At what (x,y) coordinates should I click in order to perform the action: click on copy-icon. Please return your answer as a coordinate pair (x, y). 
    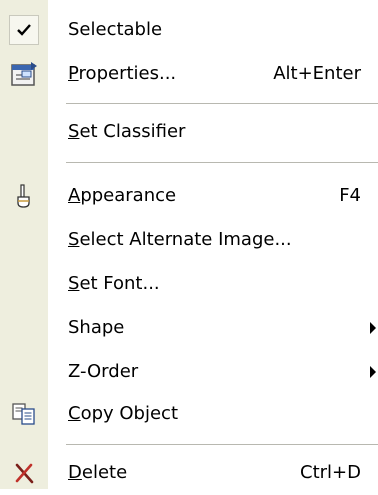
    Looking at the image, I should click on (23, 414).